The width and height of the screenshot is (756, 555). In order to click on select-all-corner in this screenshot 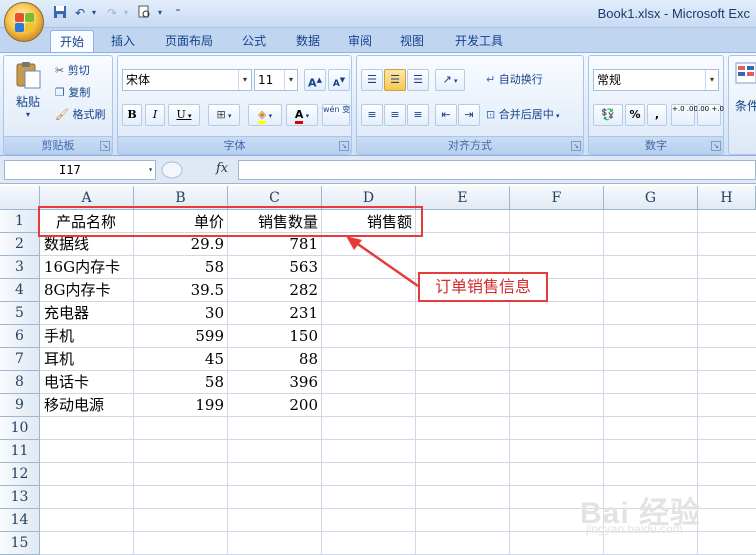, I will do `click(20, 198)`.